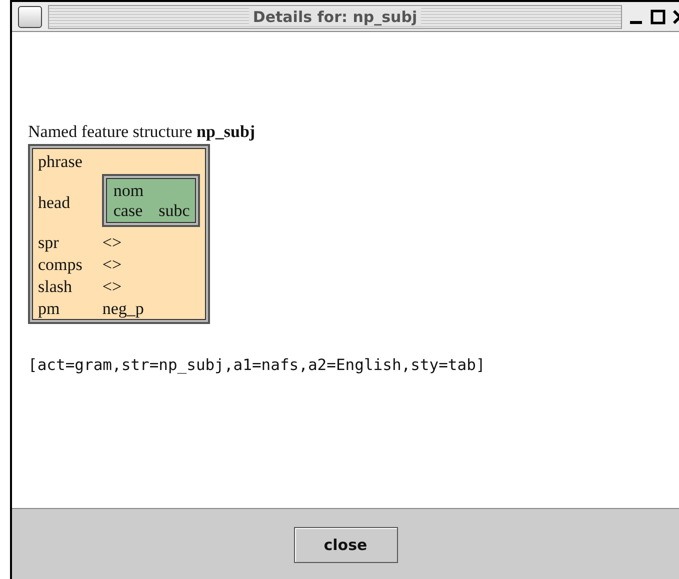 This screenshot has width=679, height=579. I want to click on close-icon, so click(675, 16).